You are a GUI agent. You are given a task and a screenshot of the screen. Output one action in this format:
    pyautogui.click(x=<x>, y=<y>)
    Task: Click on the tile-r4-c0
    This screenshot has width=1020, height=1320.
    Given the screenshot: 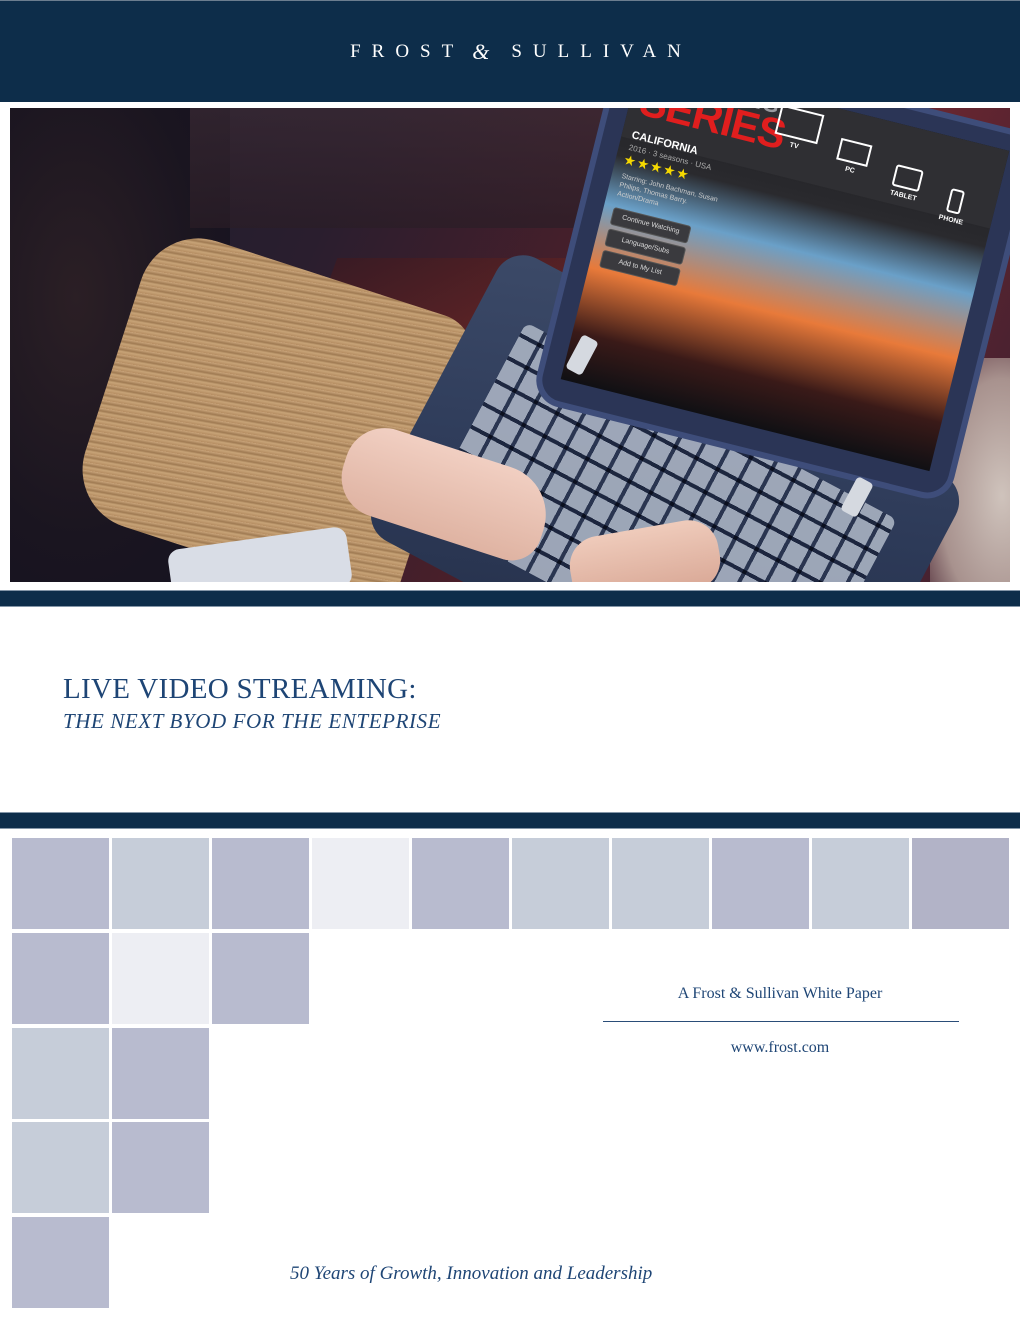 What is the action you would take?
    pyautogui.click(x=60, y=1263)
    